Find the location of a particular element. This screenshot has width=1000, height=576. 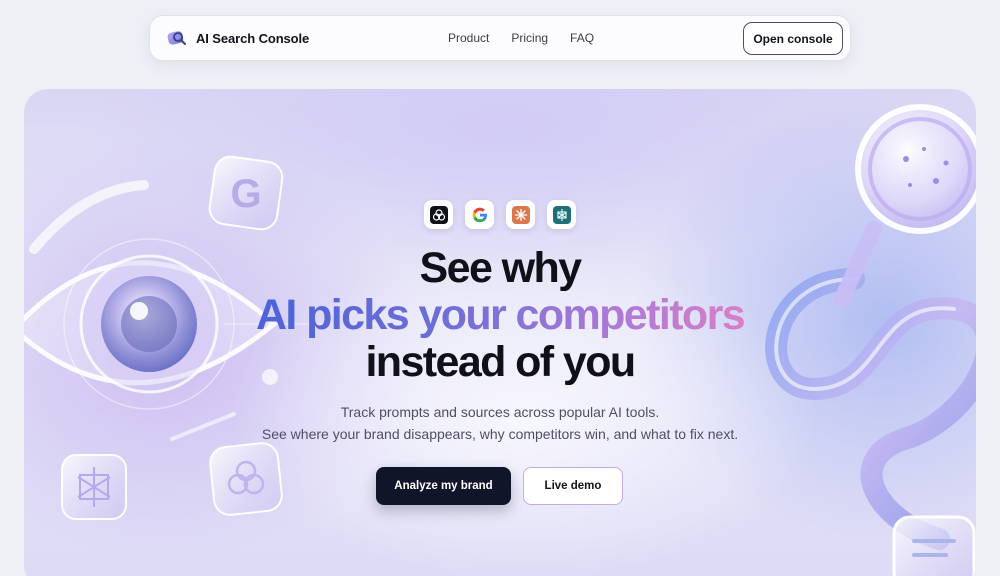

perplexity-icon is located at coordinates (561, 214).